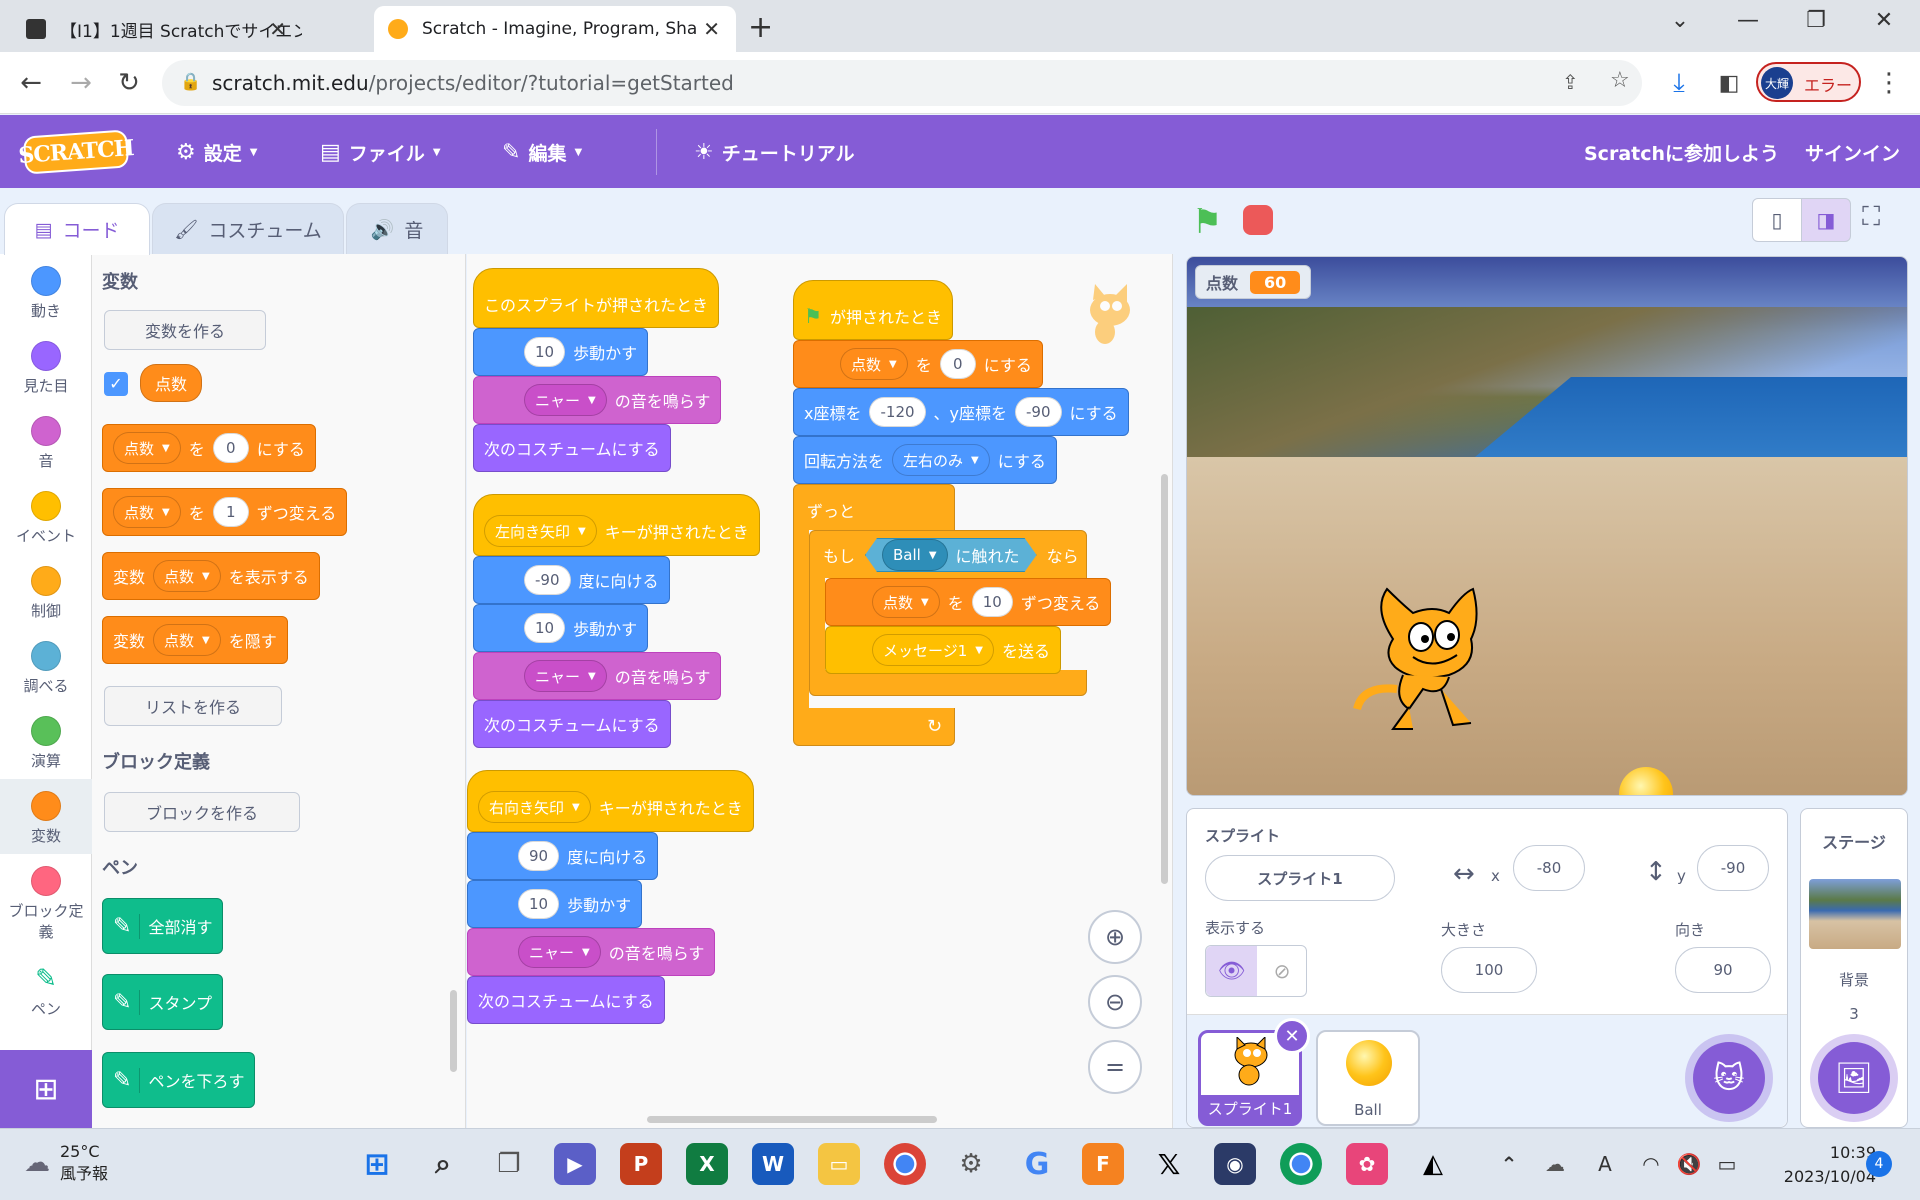 The image size is (1920, 1200). Describe the element at coordinates (443, 1164) in the screenshot. I see `search-icon: ⌕` at that location.